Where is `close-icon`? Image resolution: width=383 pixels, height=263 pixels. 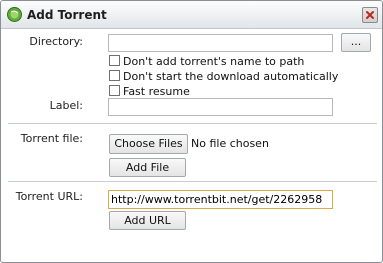
close-icon is located at coordinates (370, 15).